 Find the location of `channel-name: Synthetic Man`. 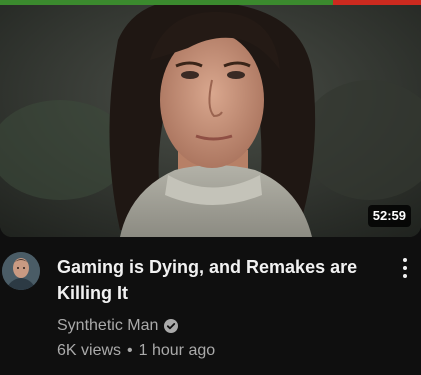

channel-name: Synthetic Man is located at coordinates (107, 326).